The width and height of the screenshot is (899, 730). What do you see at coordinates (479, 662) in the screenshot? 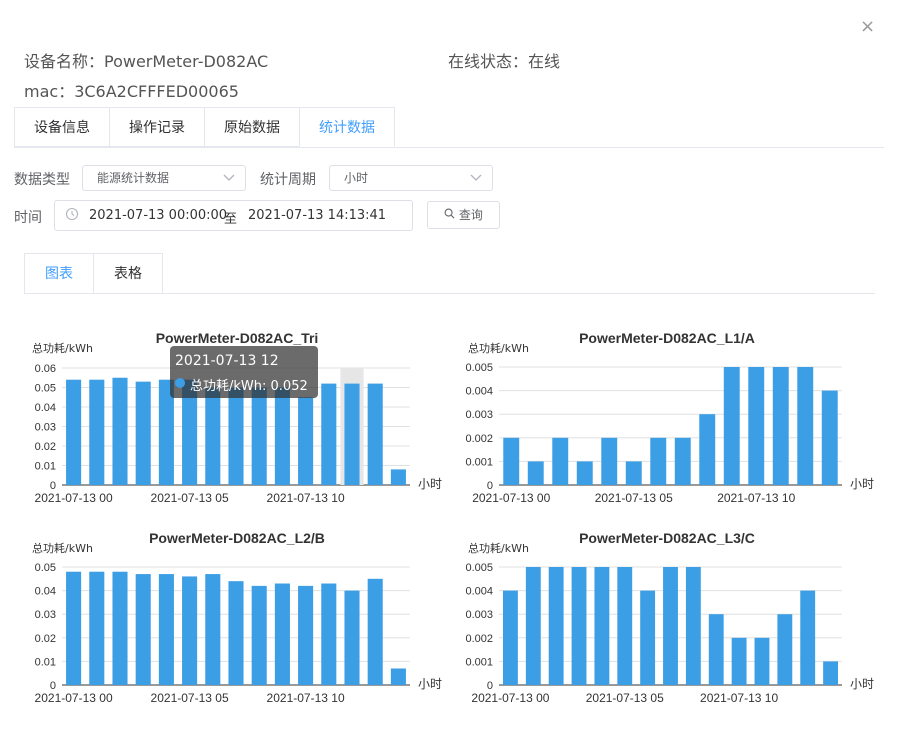
I see `y-tick-label: 0.001` at bounding box center [479, 662].